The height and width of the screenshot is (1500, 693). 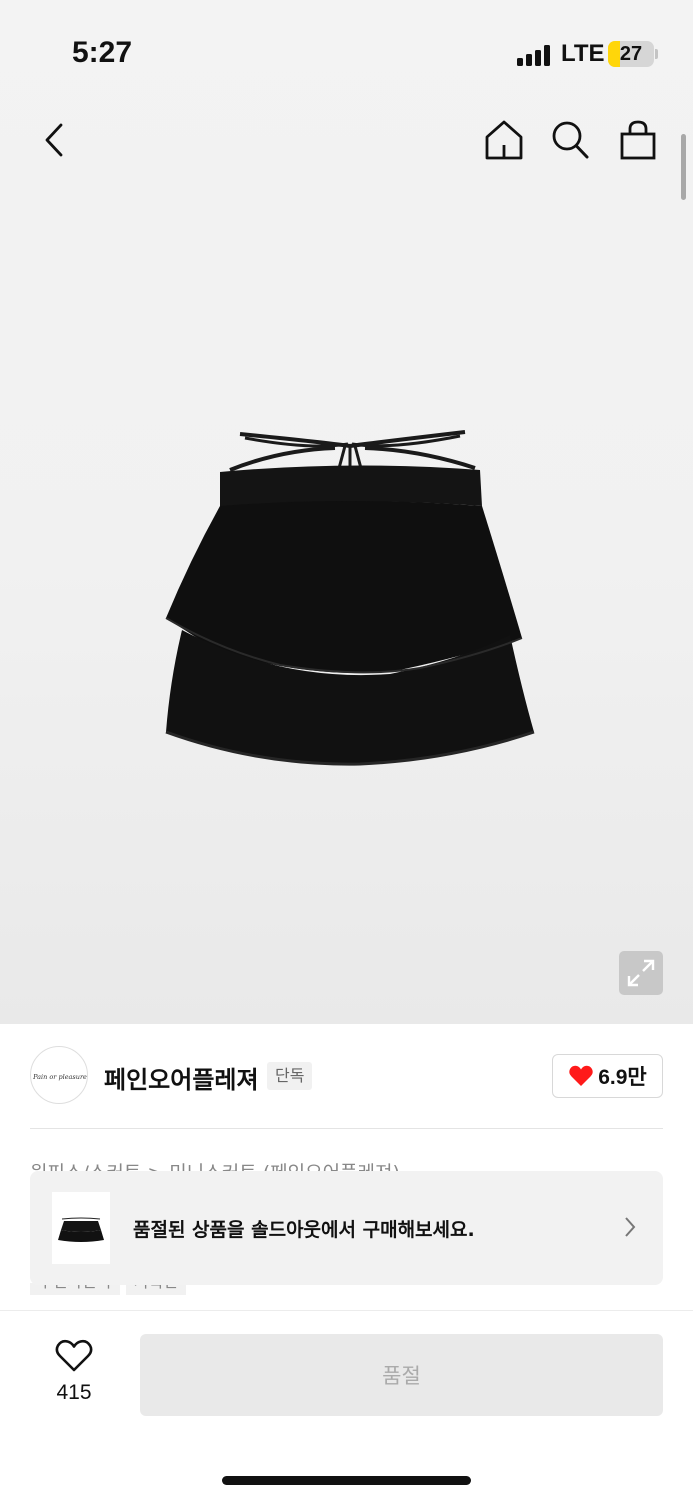 What do you see at coordinates (581, 1075) in the screenshot?
I see `heart-filled-icon` at bounding box center [581, 1075].